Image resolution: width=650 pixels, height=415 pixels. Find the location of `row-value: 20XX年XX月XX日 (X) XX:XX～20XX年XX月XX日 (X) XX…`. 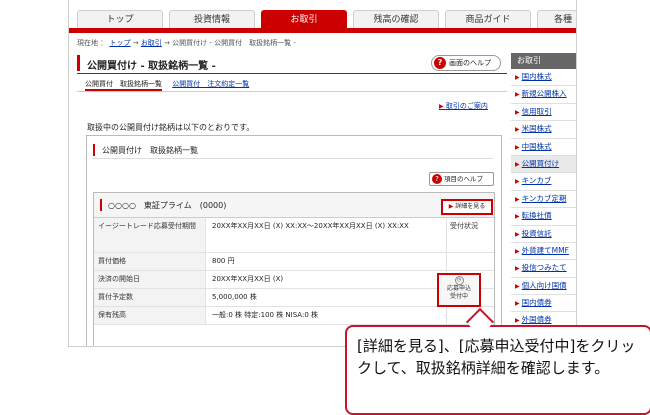

row-value: 20XX年XX月XX日 (X) XX:XX～20XX年XX月XX日 (X) XX… is located at coordinates (310, 226).